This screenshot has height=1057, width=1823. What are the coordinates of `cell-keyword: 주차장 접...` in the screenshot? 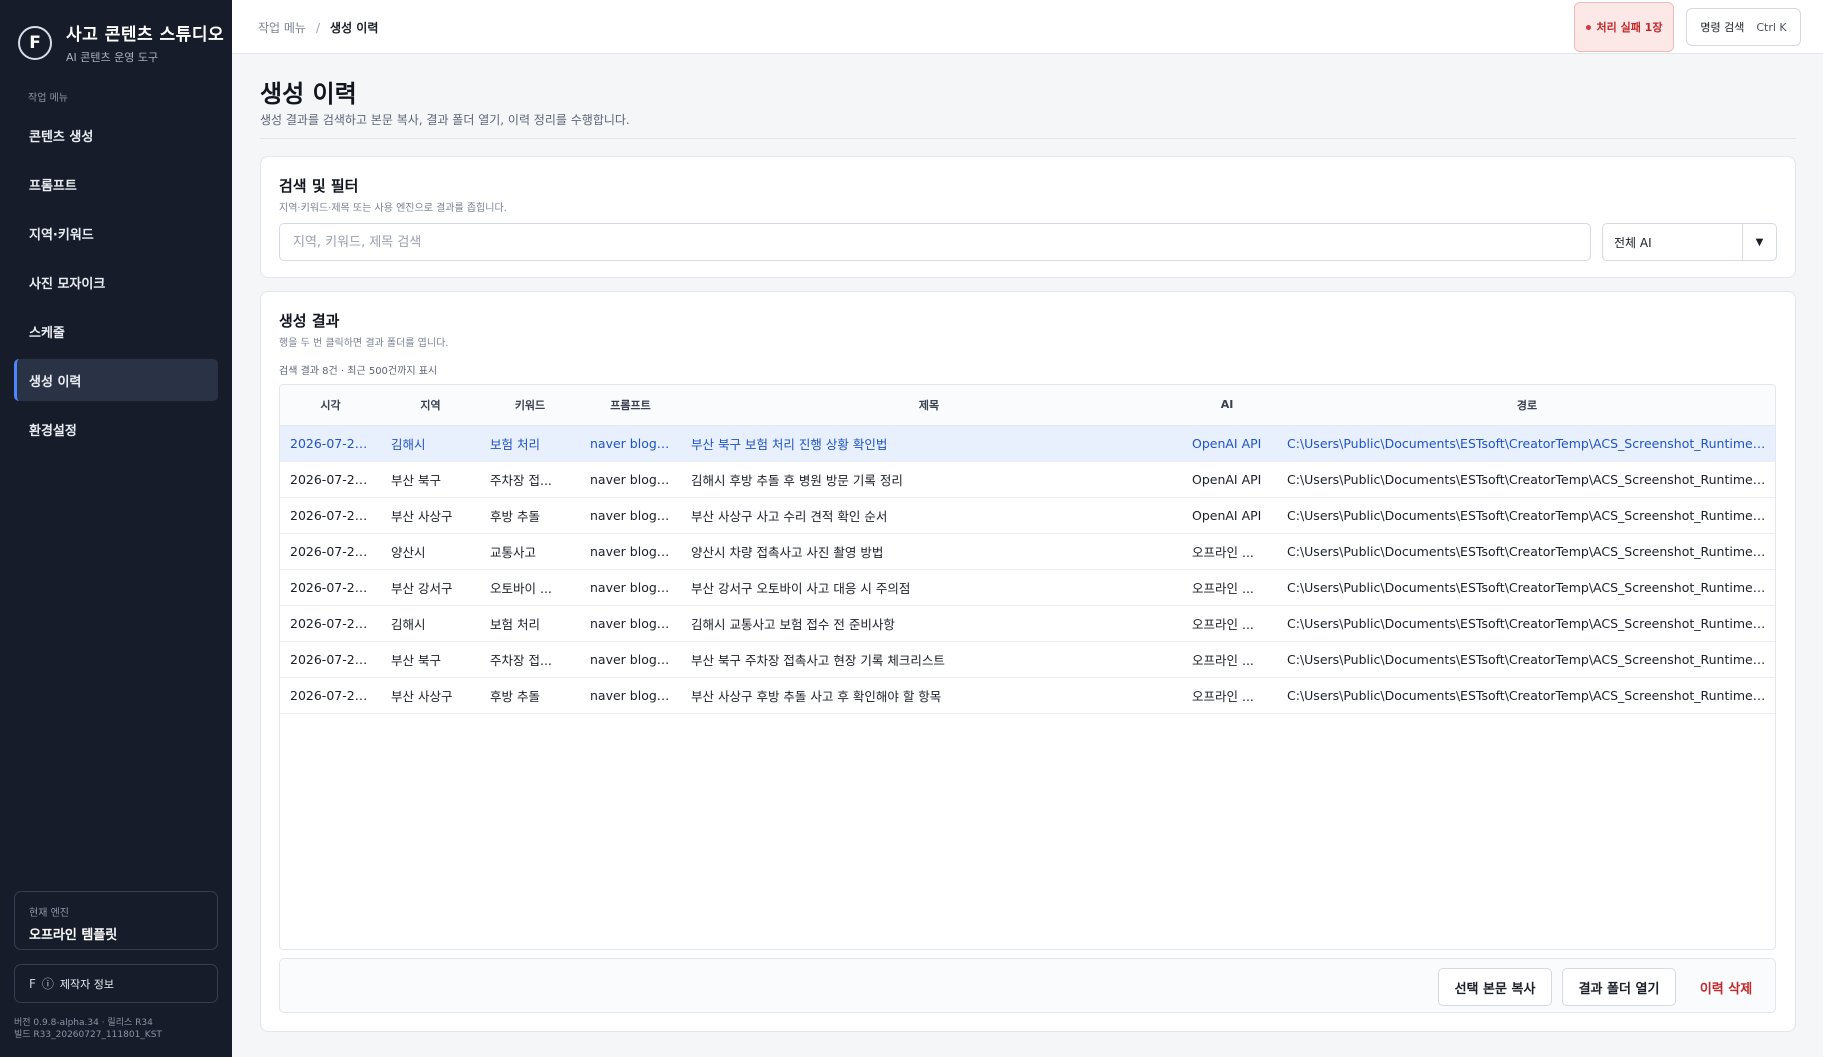 It's located at (530, 659).